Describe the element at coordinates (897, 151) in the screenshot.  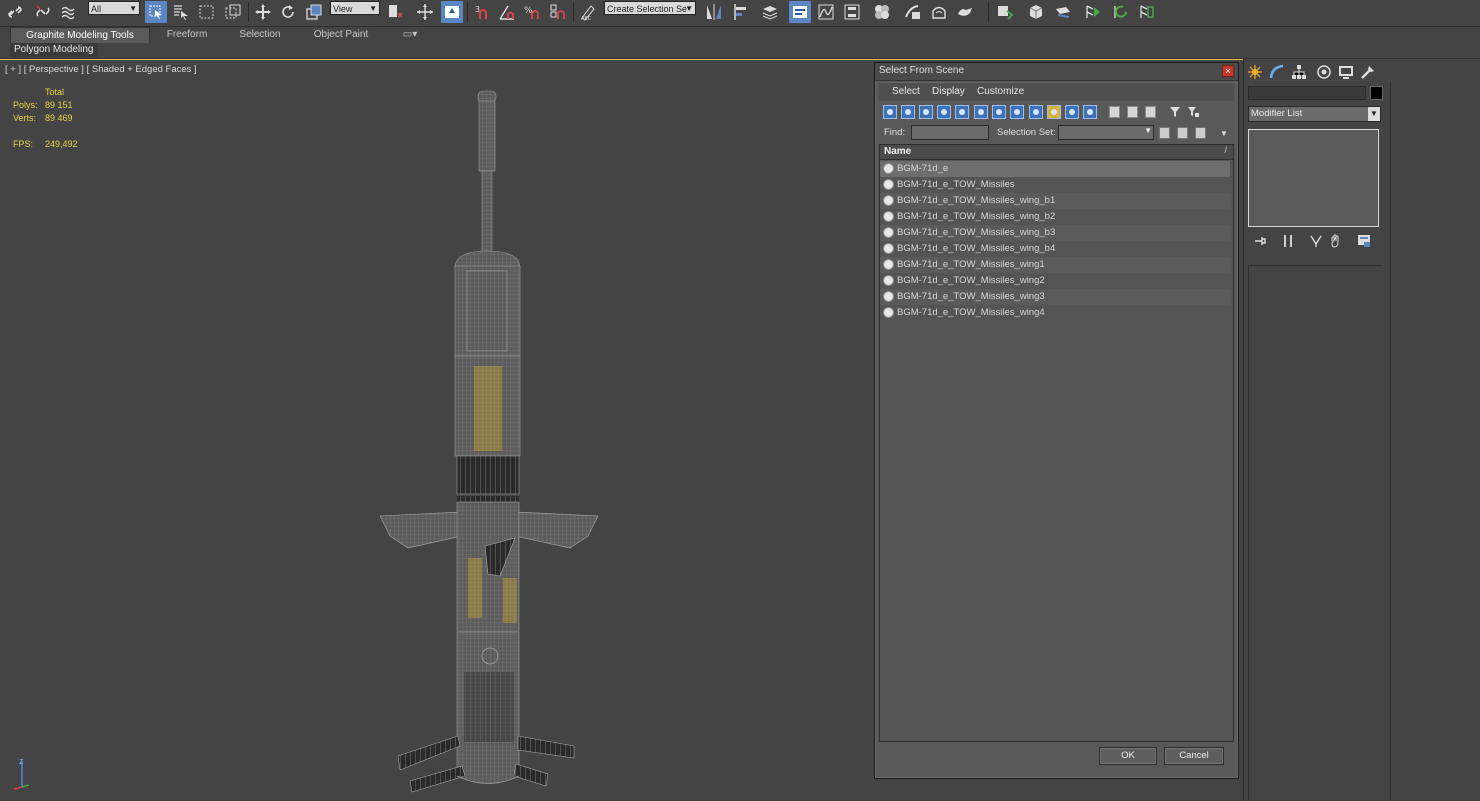
I see `name-column-header: Name` at that location.